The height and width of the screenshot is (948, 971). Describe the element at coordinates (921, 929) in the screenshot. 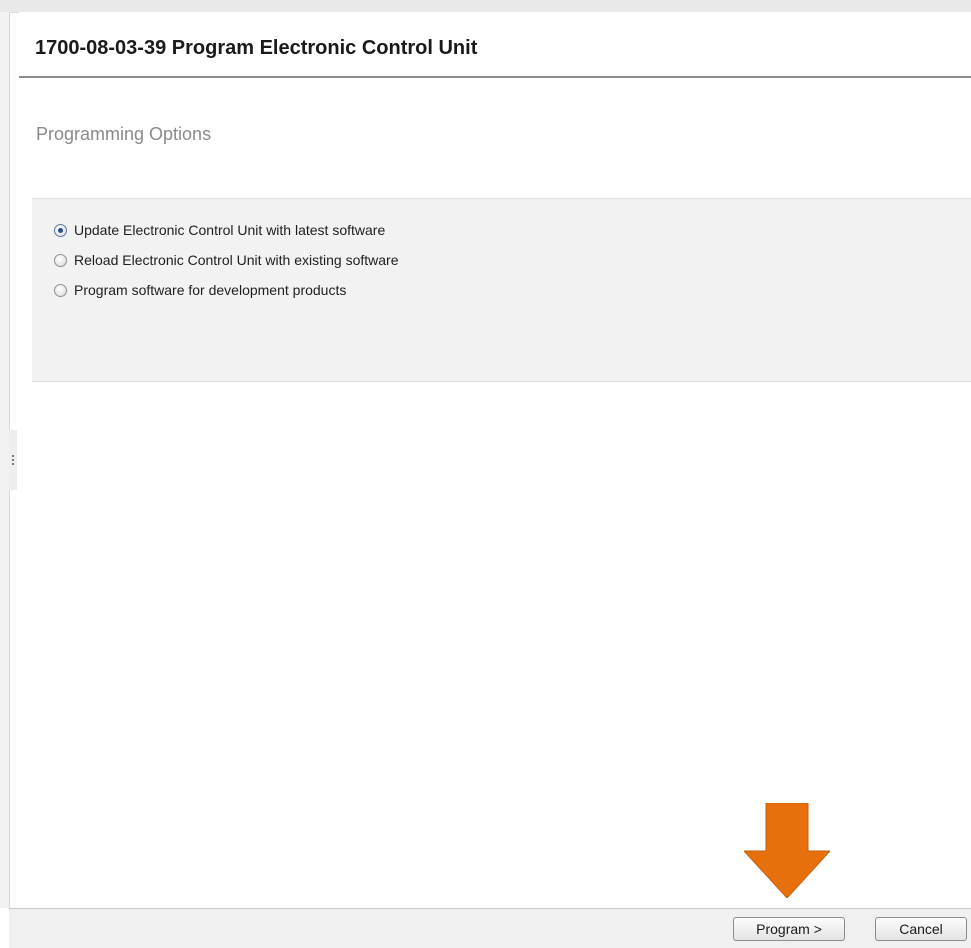

I see `cancel-button: Cancel` at that location.